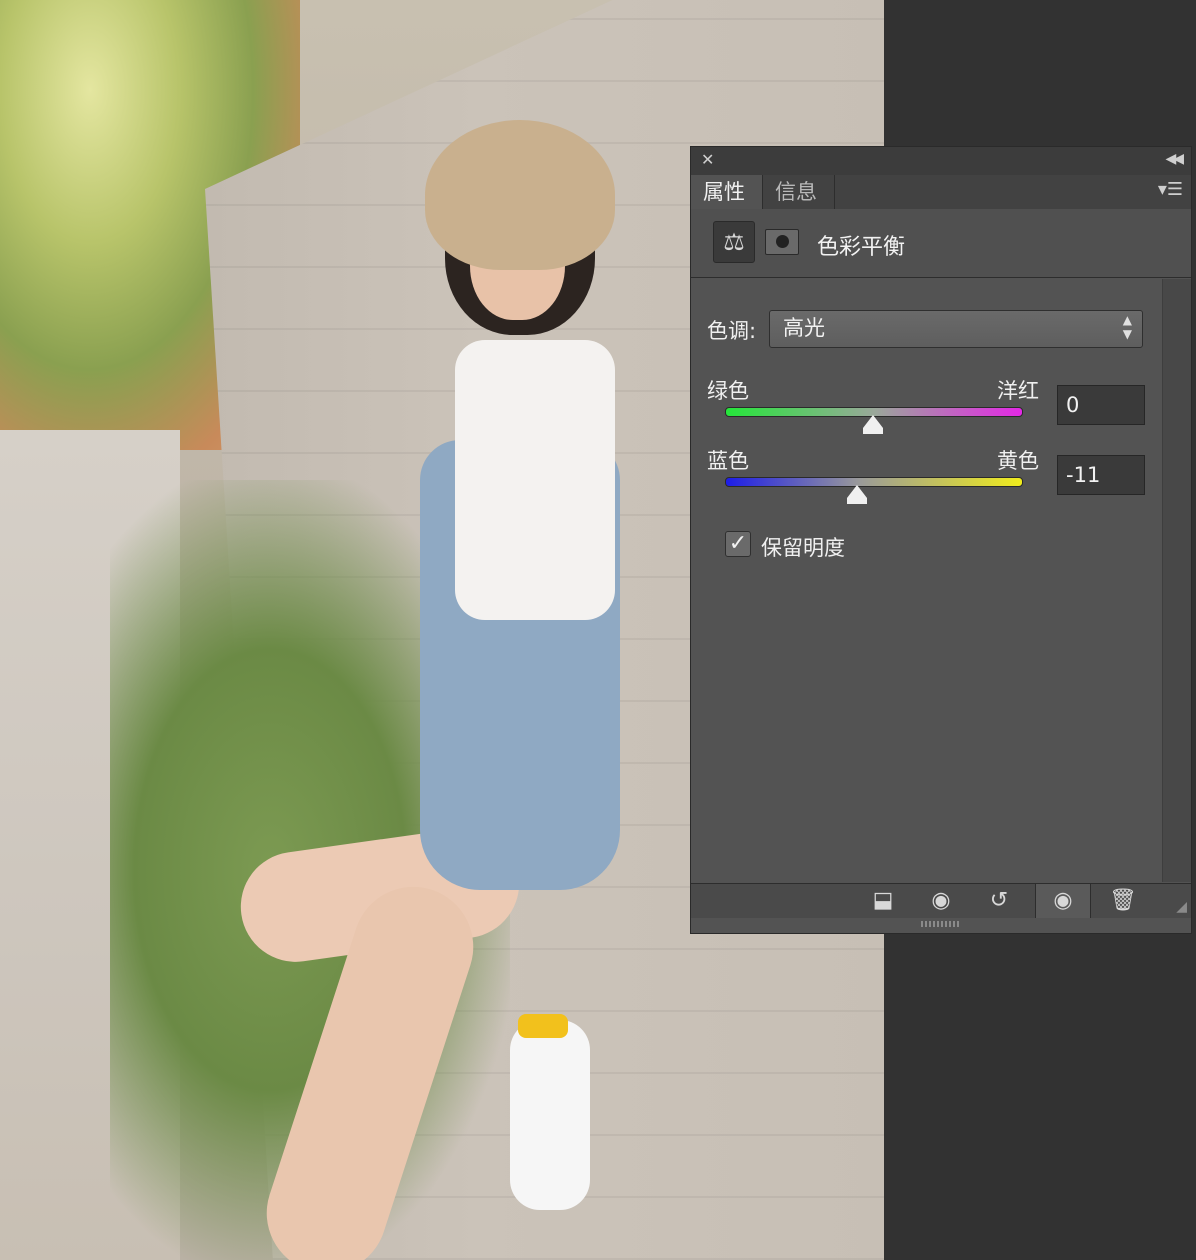 The image size is (1196, 1260). What do you see at coordinates (782, 242) in the screenshot?
I see `layer-mask-icon` at bounding box center [782, 242].